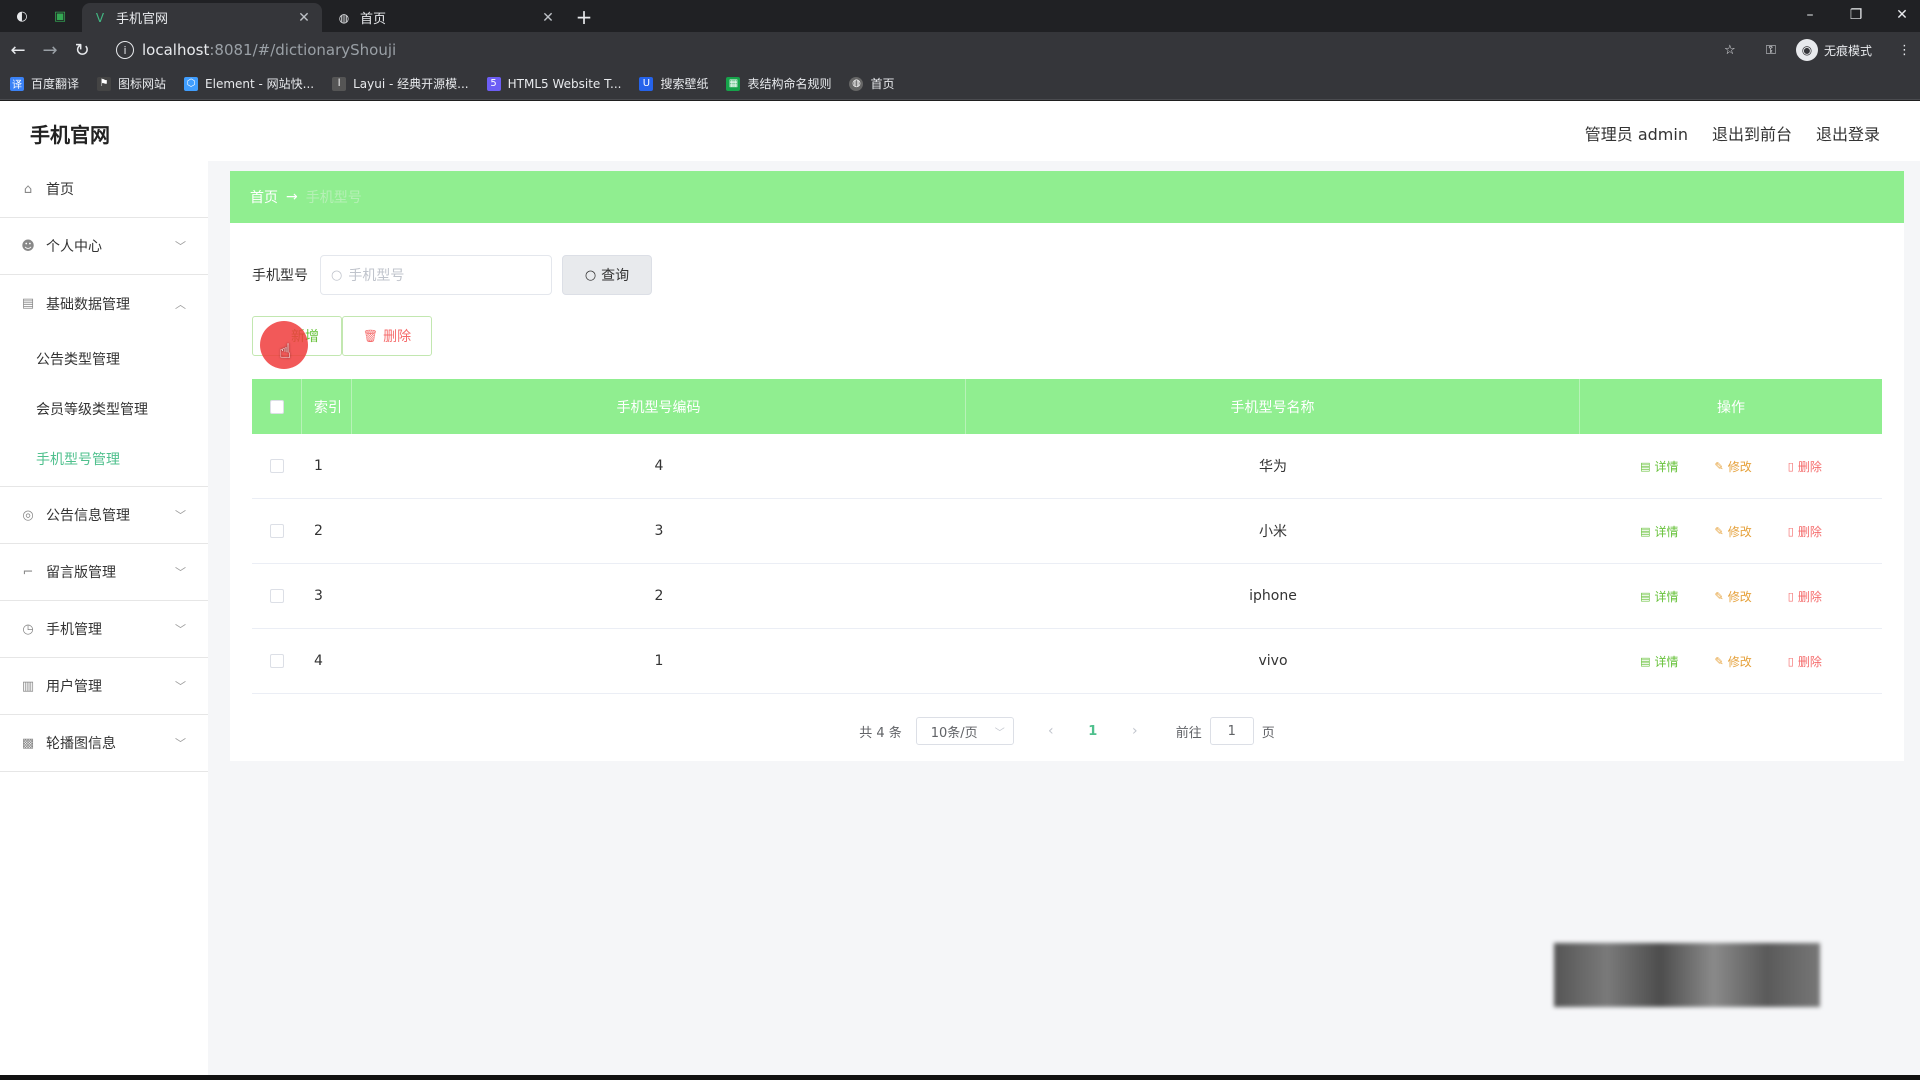  I want to click on bookmark-item: U 搜索壁纸, so click(673, 83).